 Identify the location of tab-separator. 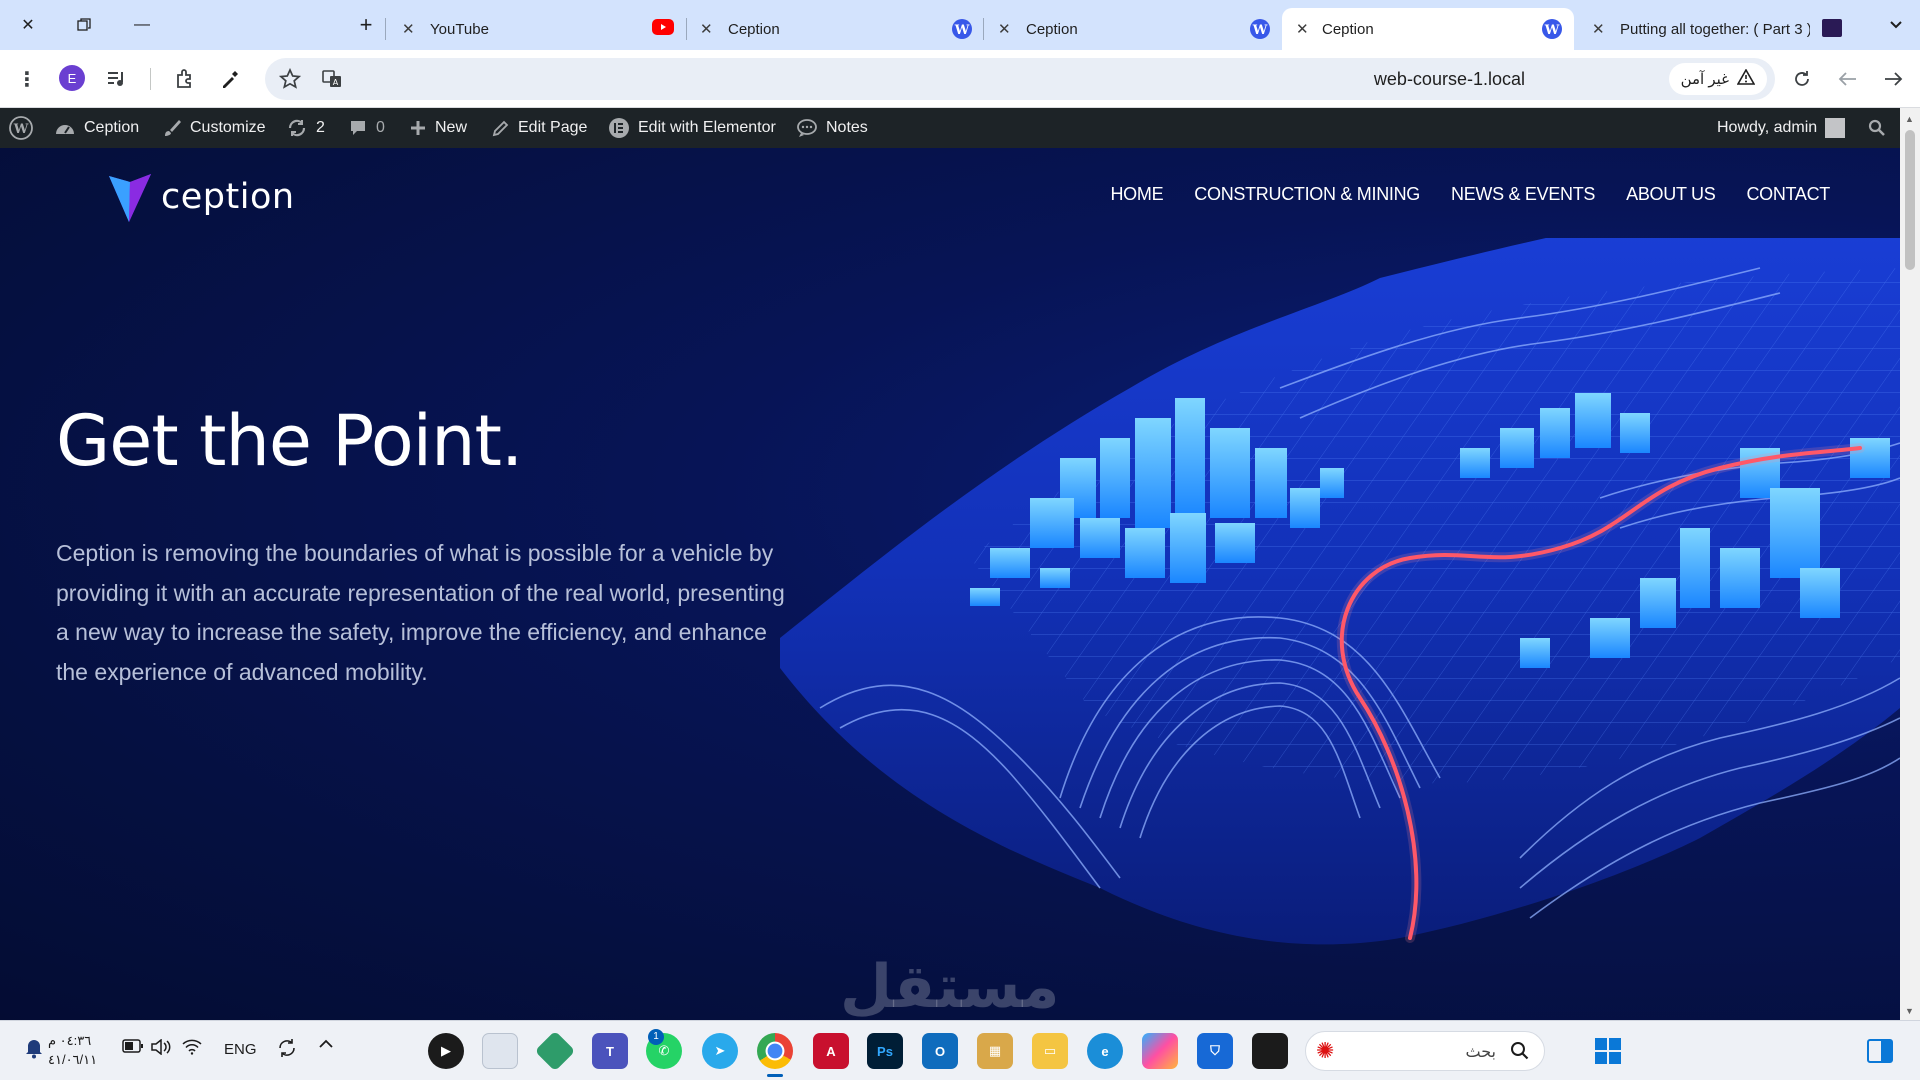
(686, 29).